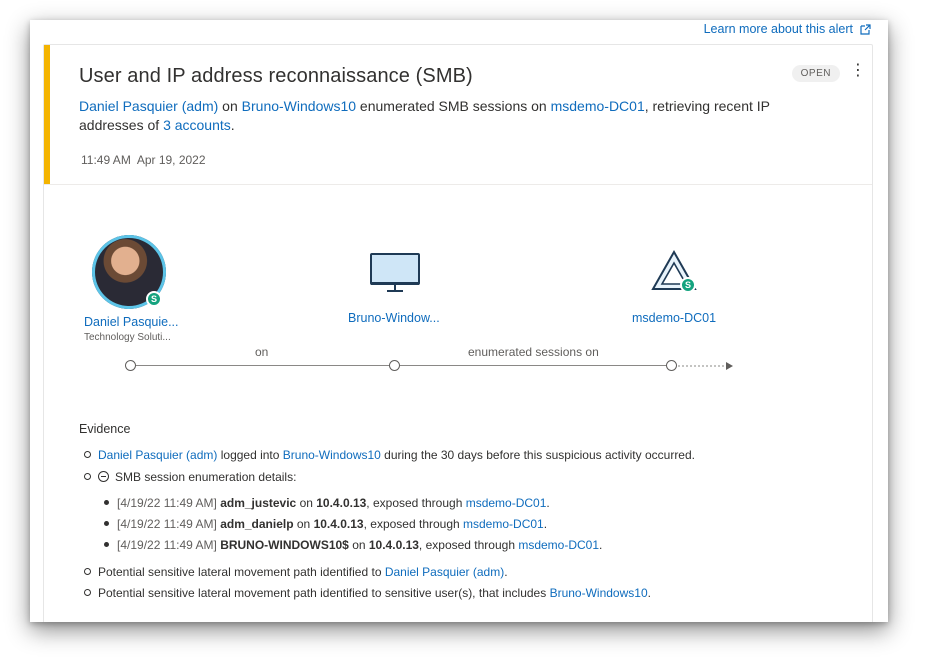  I want to click on learn-more-label: Learn more about this alert, so click(778, 29).